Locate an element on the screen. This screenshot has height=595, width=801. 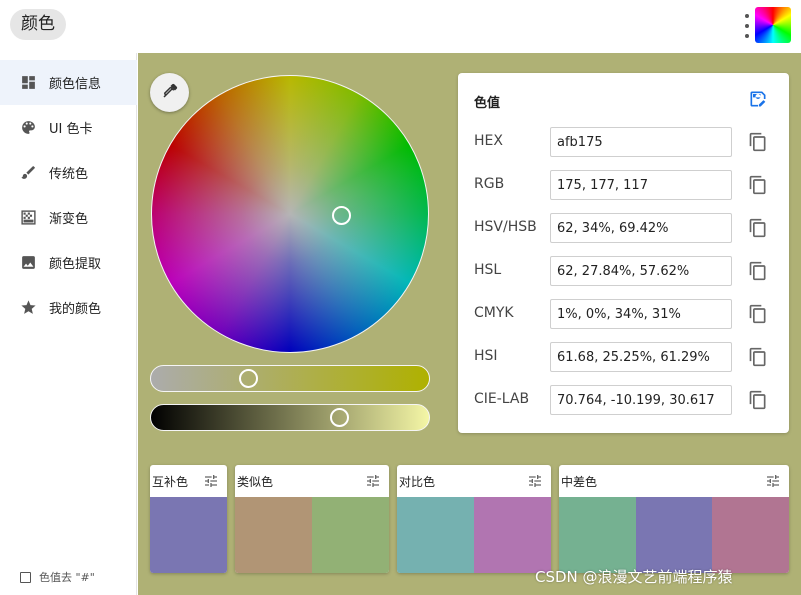
value-row-hsv: HSV/HSB is located at coordinates (623, 228).